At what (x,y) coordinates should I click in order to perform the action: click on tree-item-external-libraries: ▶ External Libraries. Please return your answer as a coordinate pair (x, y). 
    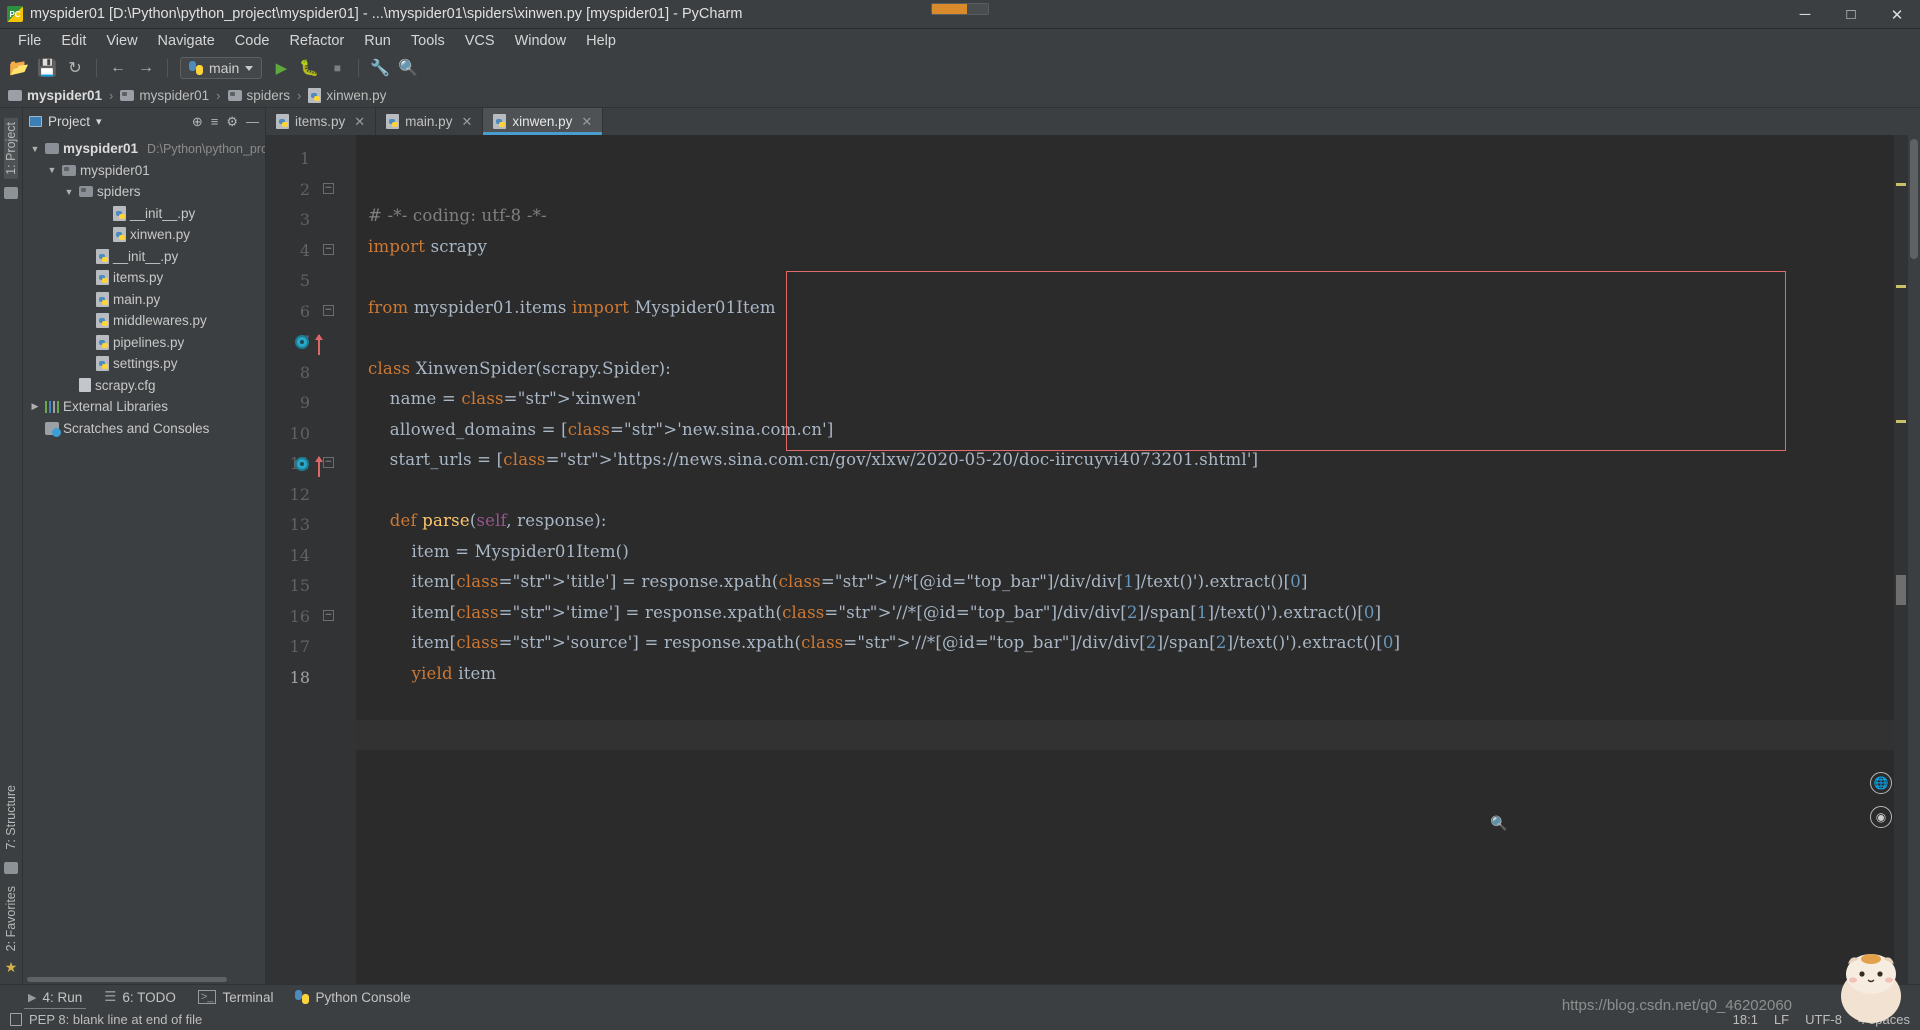
    Looking at the image, I should click on (144, 407).